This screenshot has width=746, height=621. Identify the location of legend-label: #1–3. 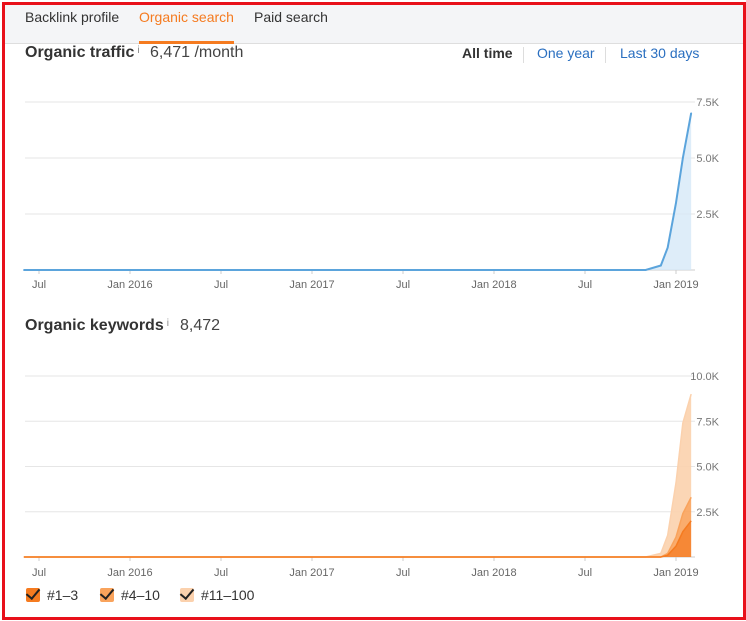
(63, 595).